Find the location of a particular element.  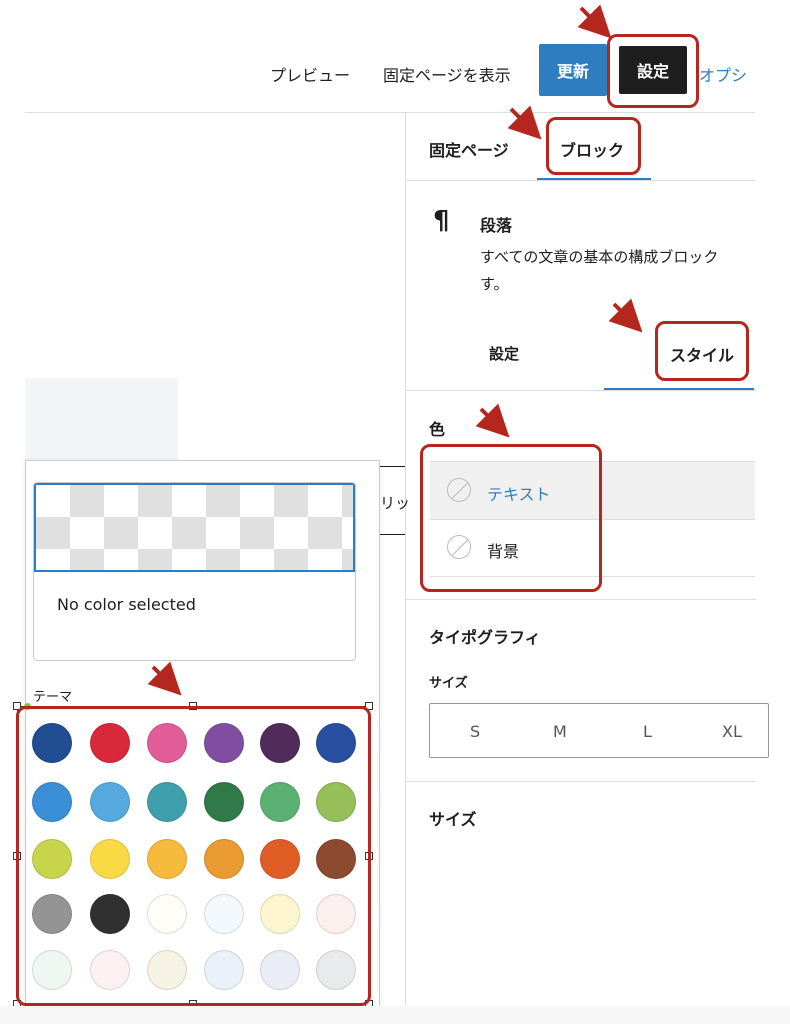

sidebar-divider is located at coordinates (405, 559).